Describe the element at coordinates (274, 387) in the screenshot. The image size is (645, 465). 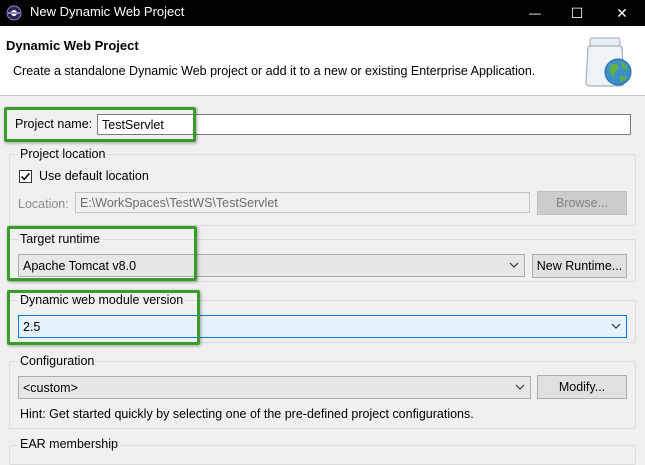
I see `configuration-select: <custom>` at that location.